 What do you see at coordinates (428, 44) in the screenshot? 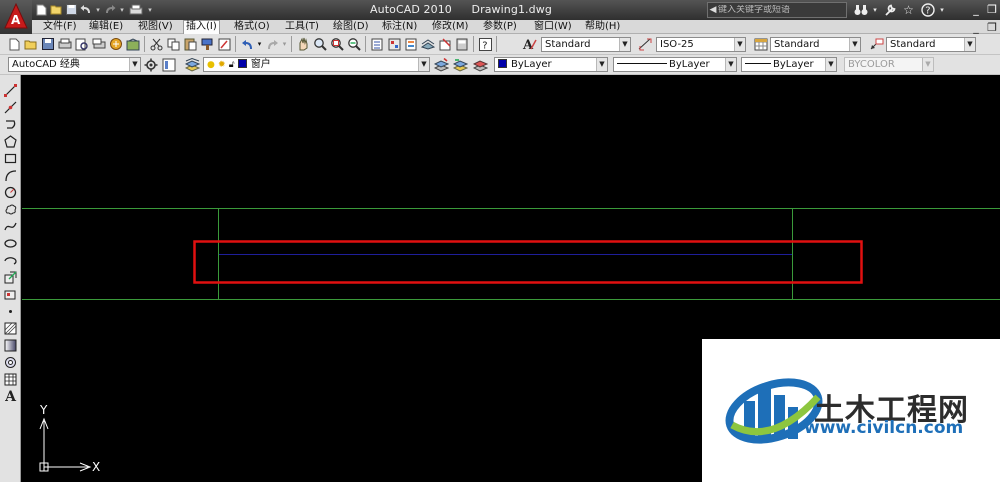
I see `sheet-set-manager-icon` at bounding box center [428, 44].